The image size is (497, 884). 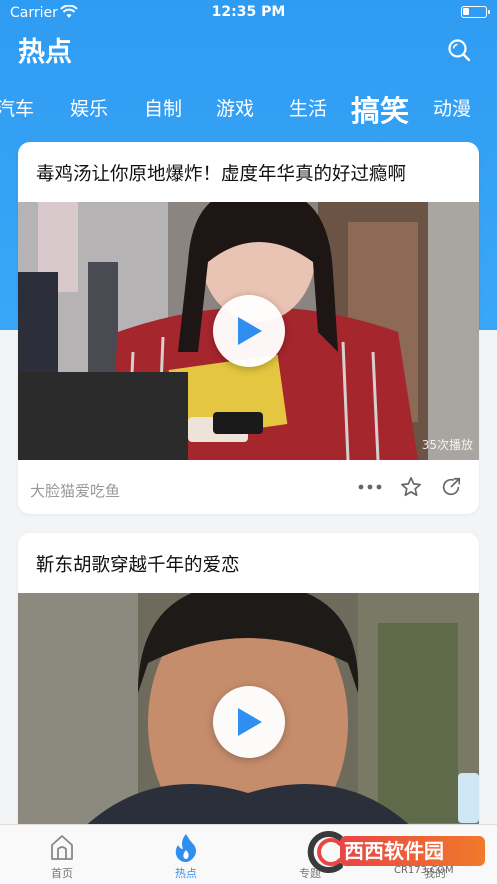 I want to click on tabbar-home: 首页, so click(x=62, y=854).